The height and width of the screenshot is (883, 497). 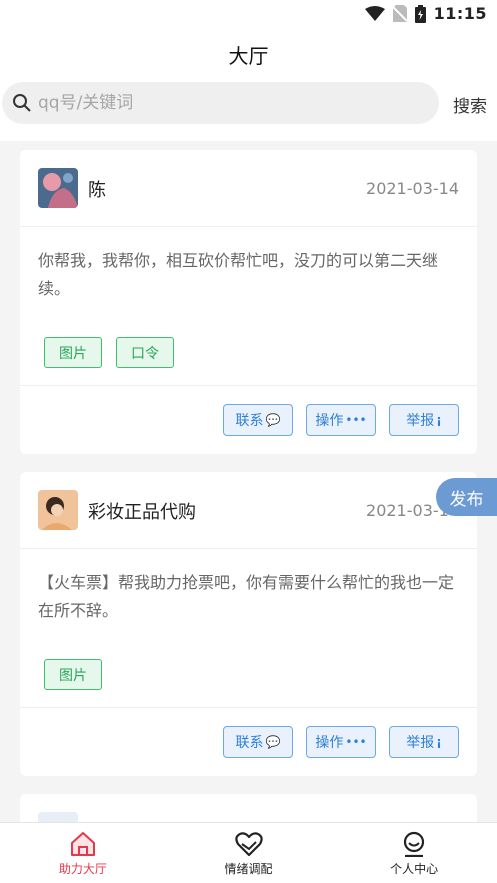 What do you see at coordinates (248, 510) in the screenshot?
I see `post-header: 彩妆正品代购 2021-03-14` at bounding box center [248, 510].